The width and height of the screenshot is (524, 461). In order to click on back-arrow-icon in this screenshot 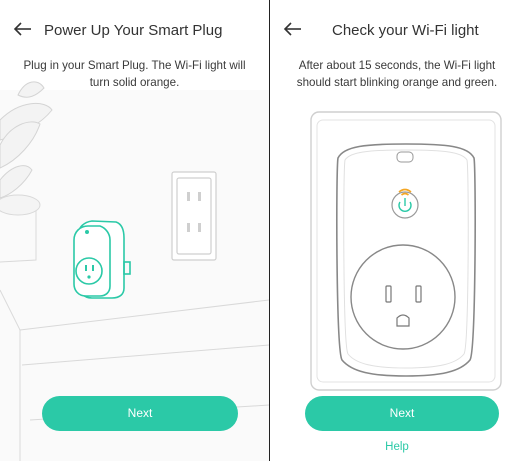, I will do `click(23, 29)`.